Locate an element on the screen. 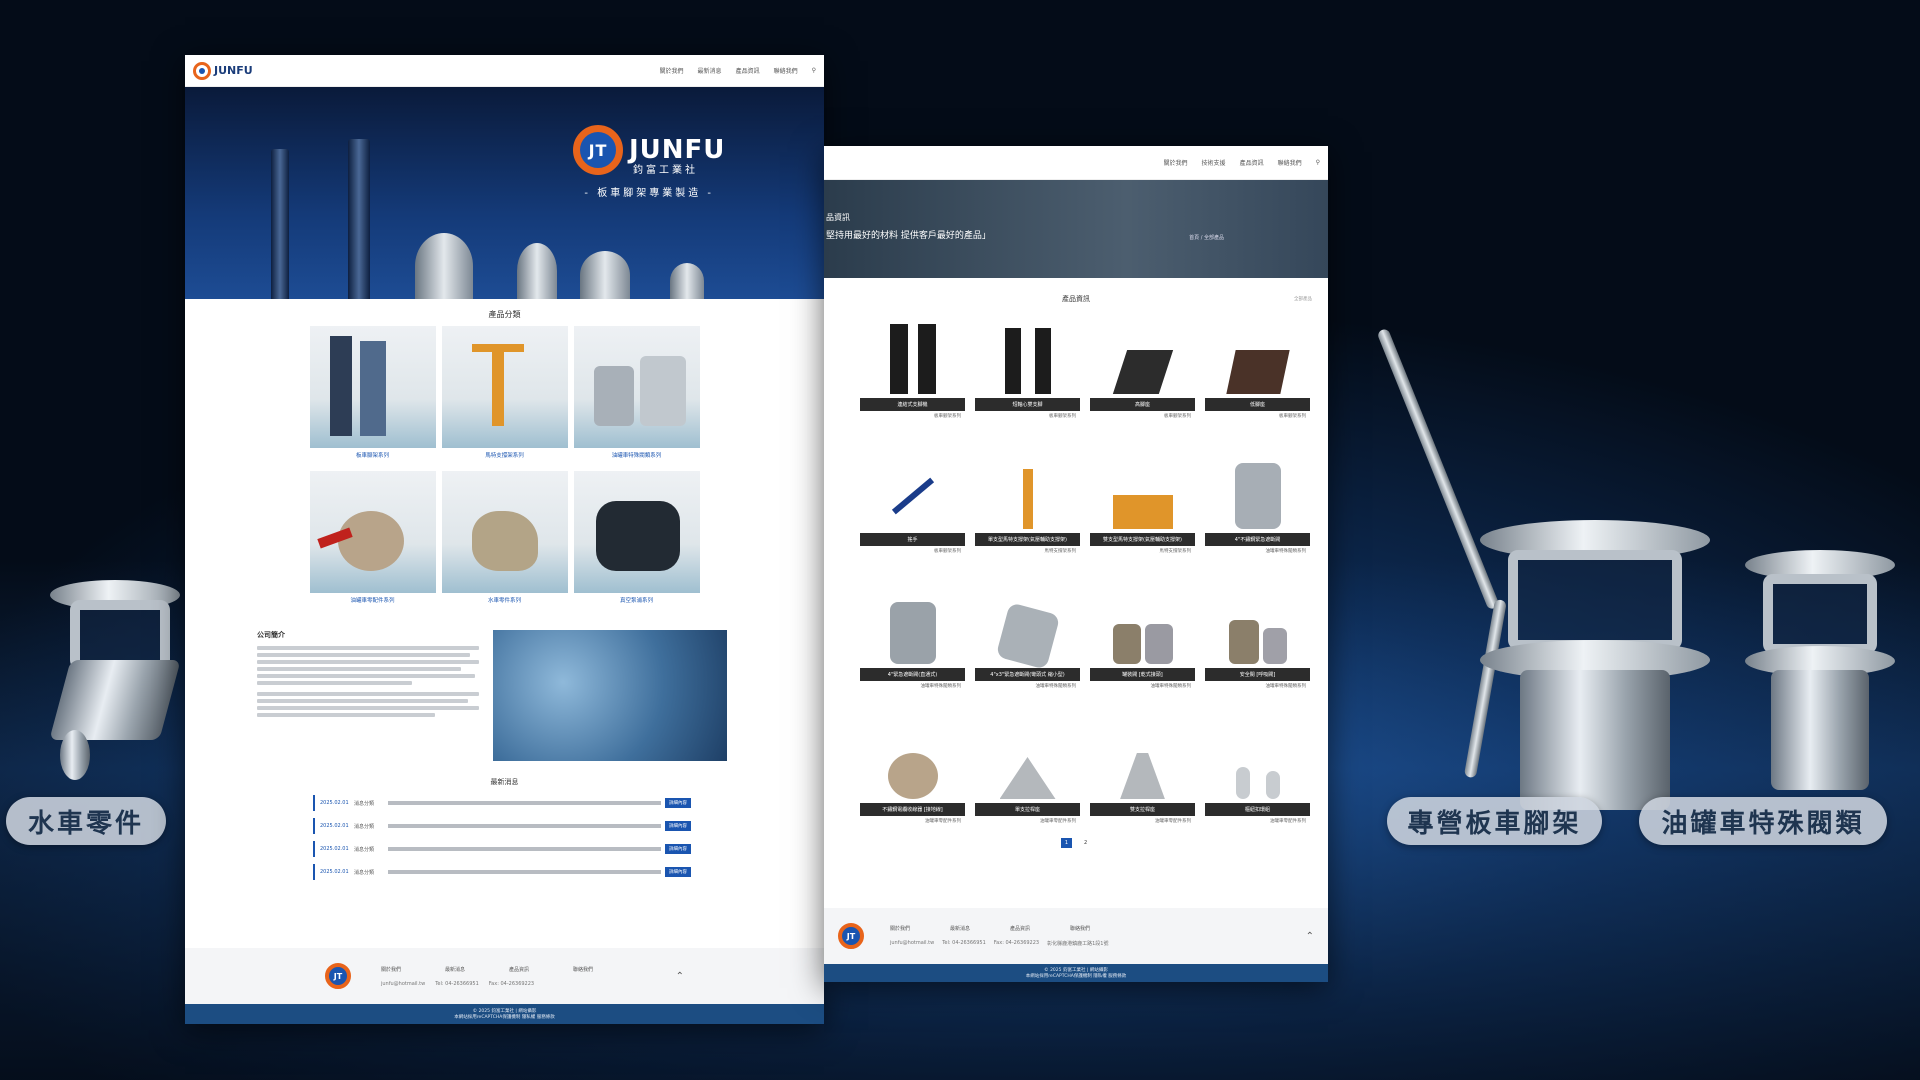  product-card: 不鏽鋼電纜收線器 [接地線] 油罐車零配件系列 is located at coordinates (912, 770).